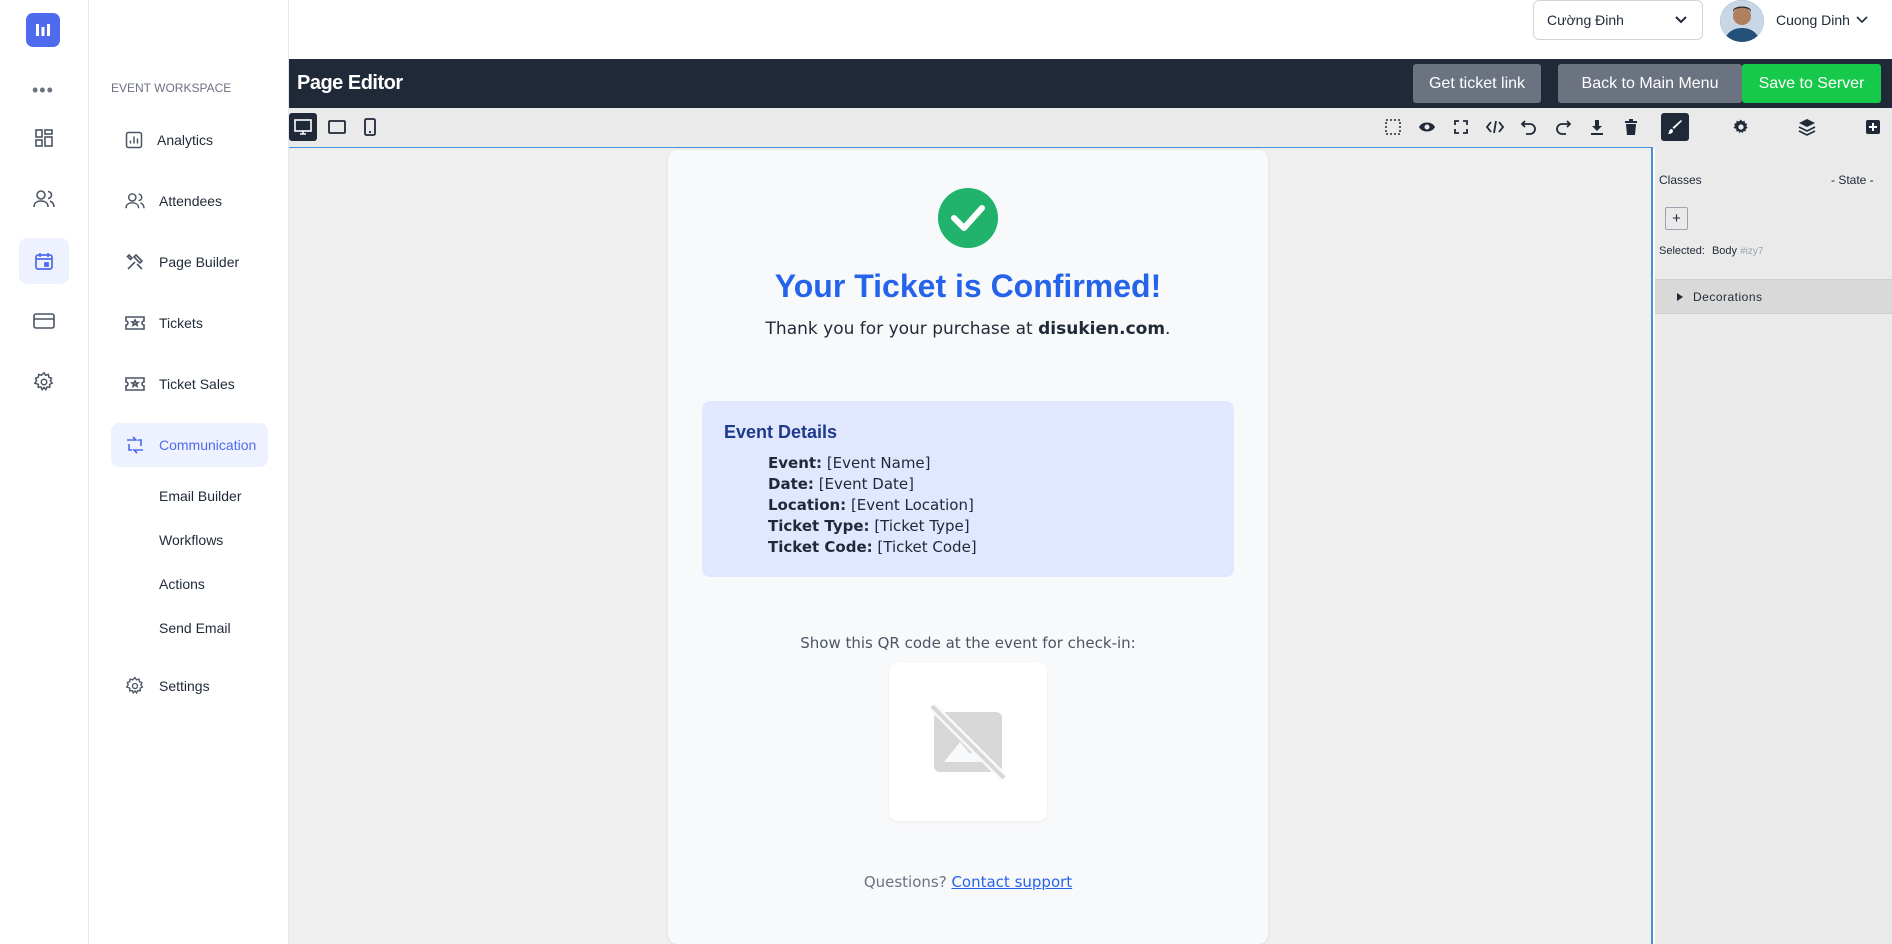 The width and height of the screenshot is (1892, 944). Describe the element at coordinates (181, 323) in the screenshot. I see `nav-item-label: Tickets` at that location.